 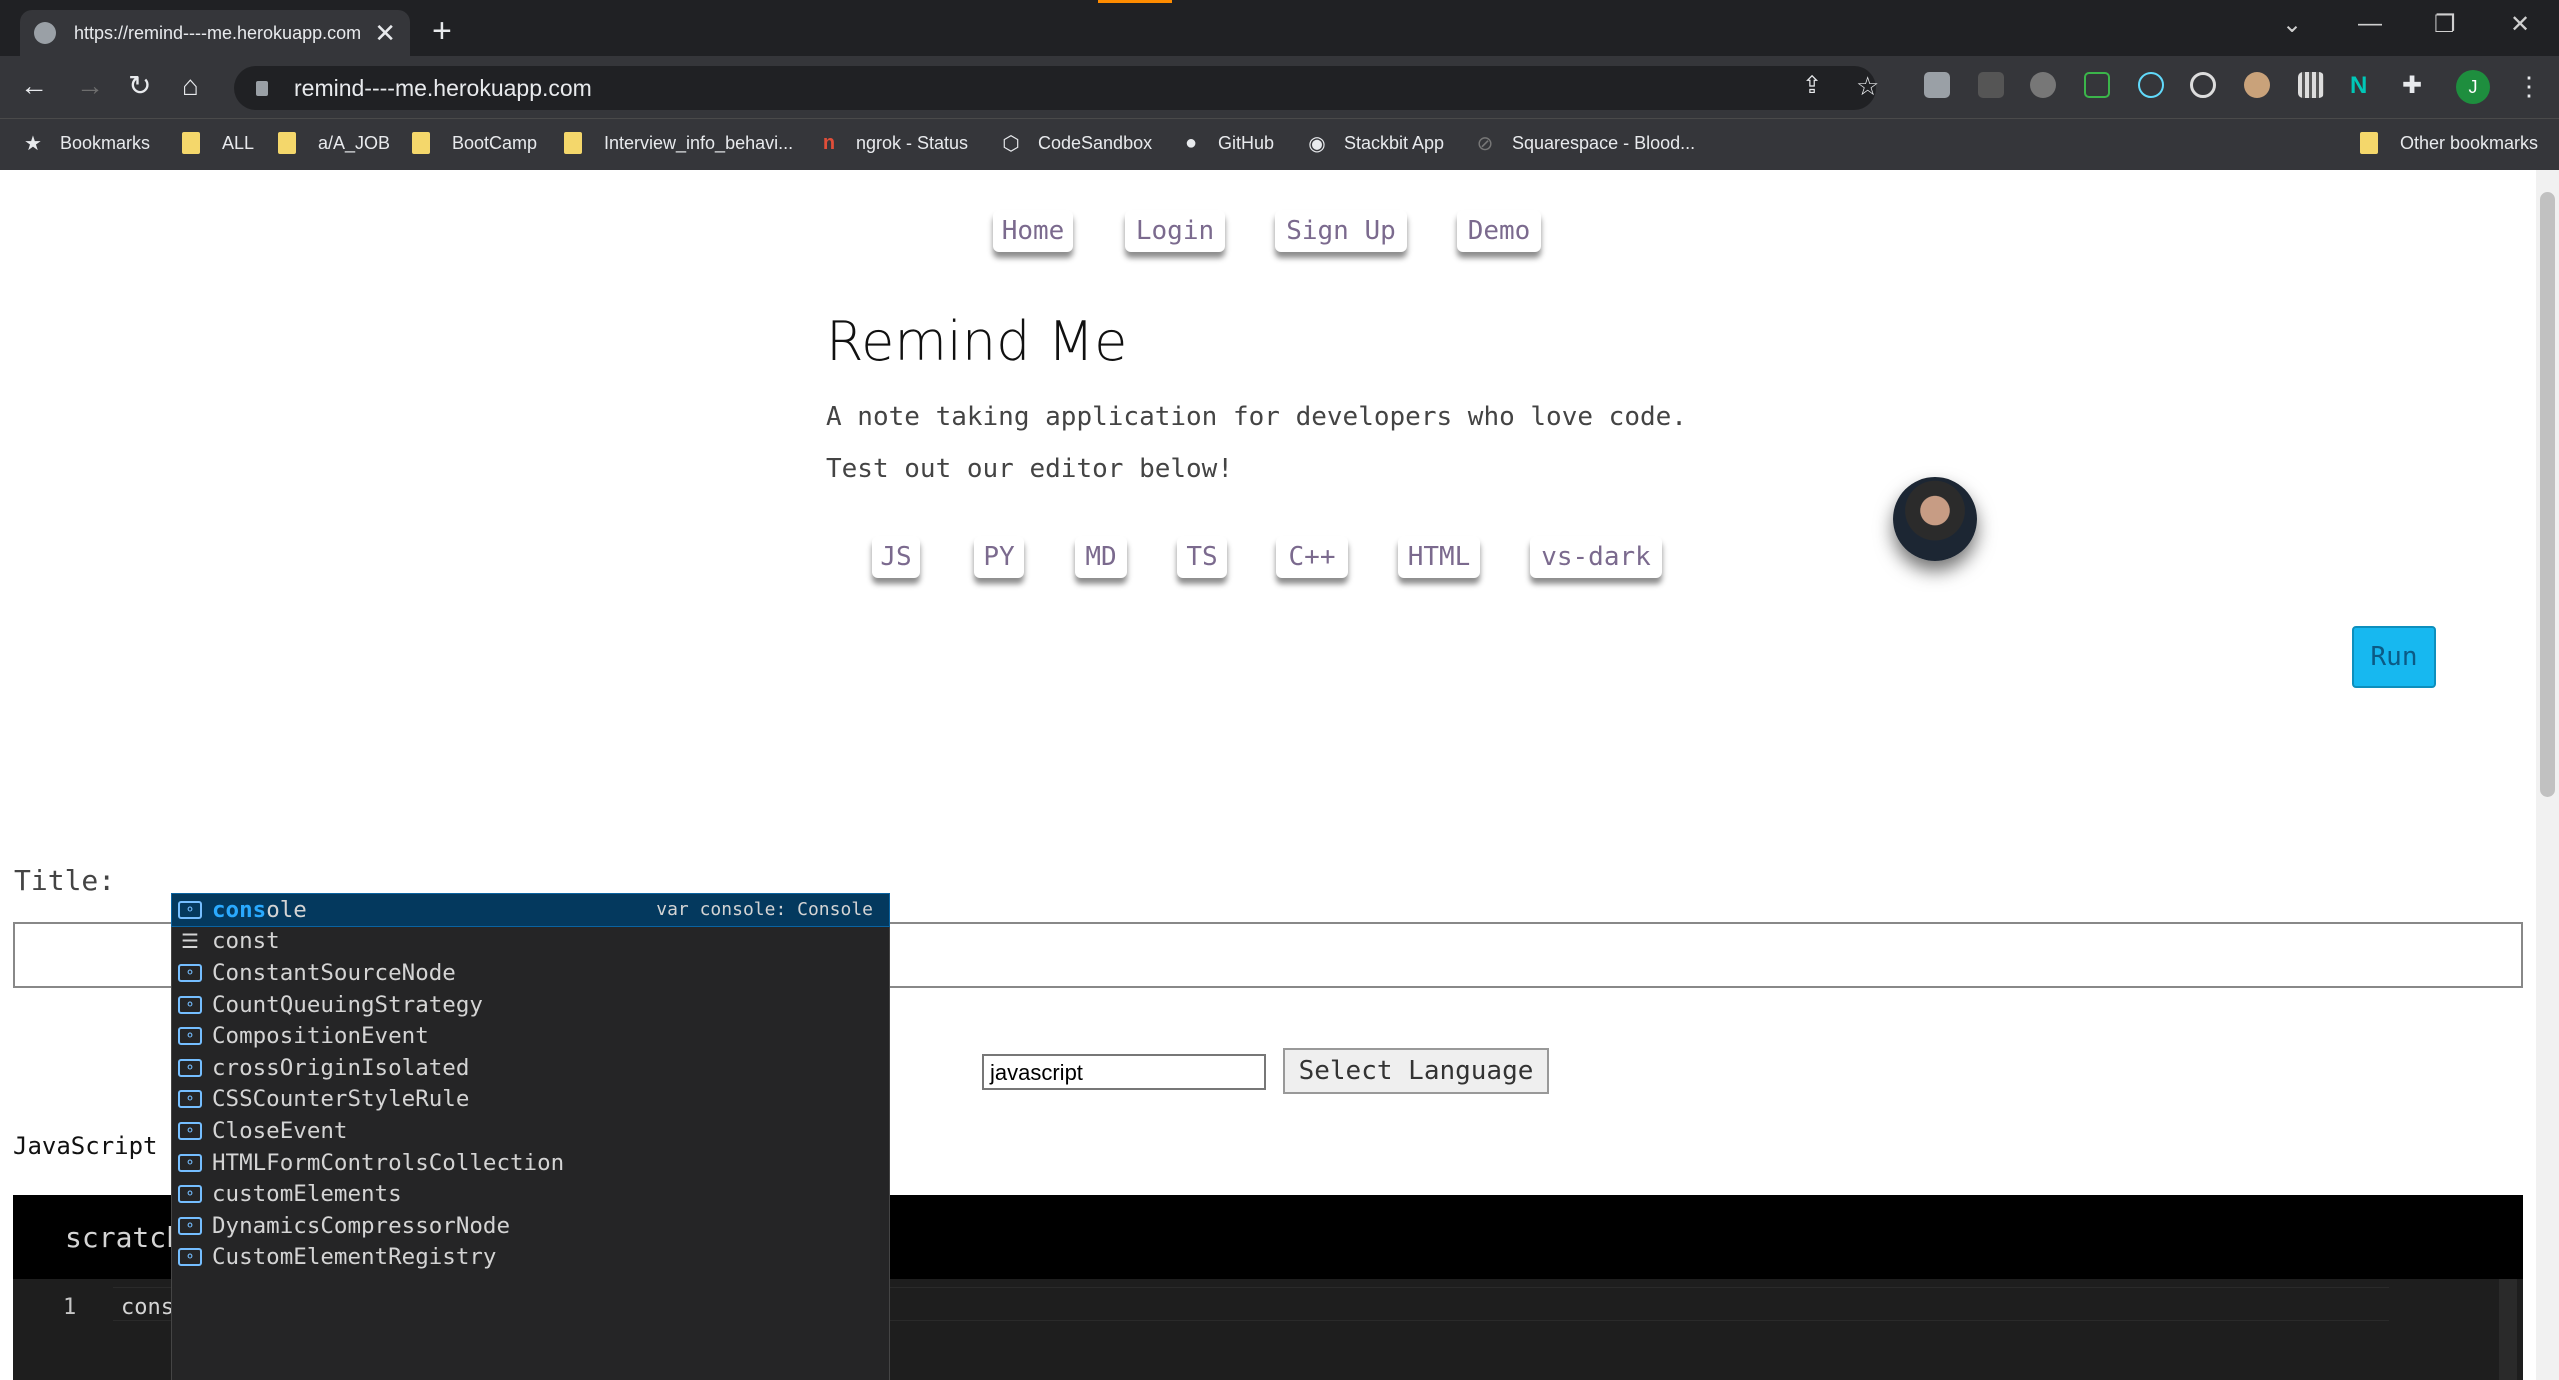 I want to click on extension-braces-icon, so click(x=1991, y=85).